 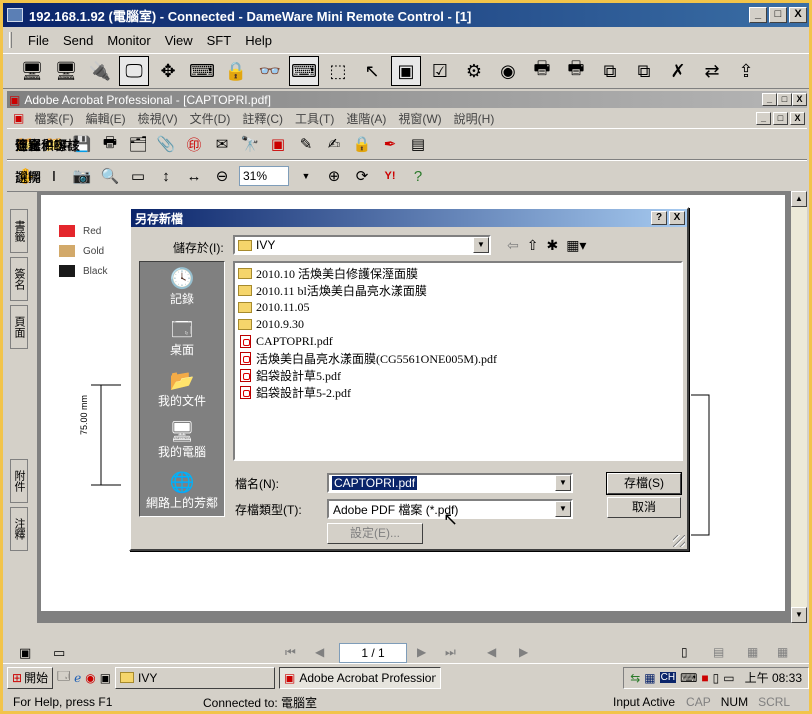 I want to click on place-desktop: 🗔 桌面, so click(x=182, y=338).